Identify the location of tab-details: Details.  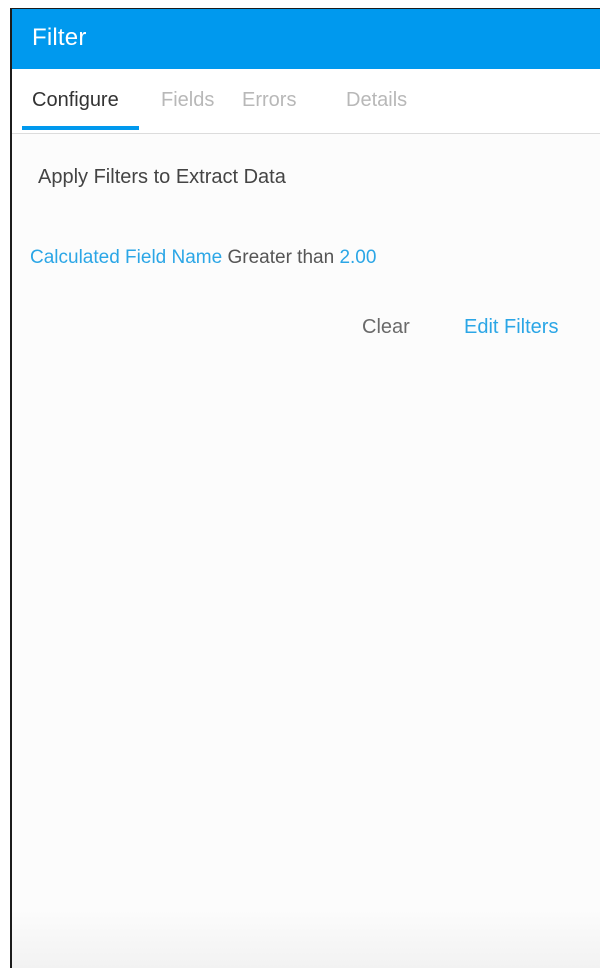
(376, 100).